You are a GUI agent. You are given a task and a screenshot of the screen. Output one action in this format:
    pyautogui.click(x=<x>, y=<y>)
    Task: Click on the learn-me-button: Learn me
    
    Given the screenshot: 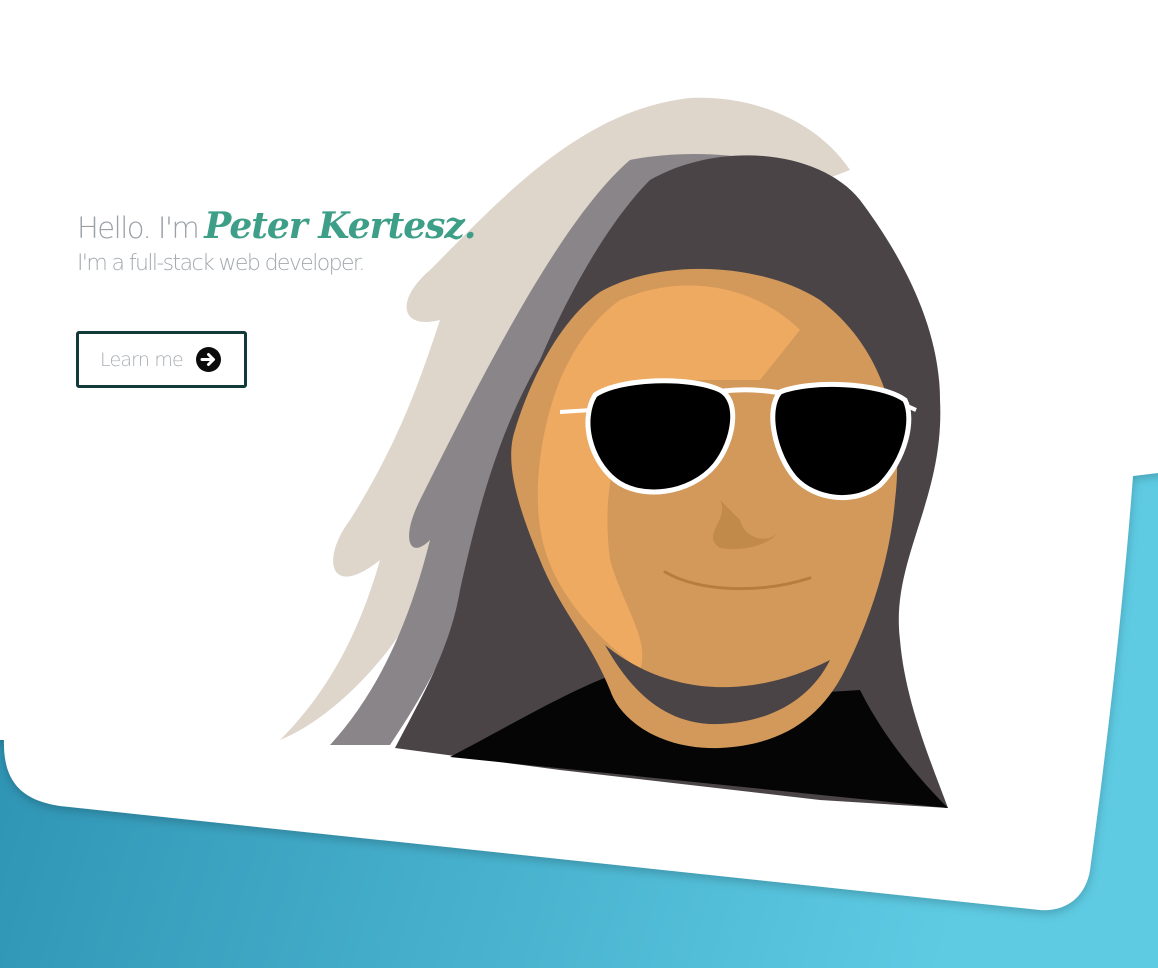 What is the action you would take?
    pyautogui.click(x=161, y=359)
    